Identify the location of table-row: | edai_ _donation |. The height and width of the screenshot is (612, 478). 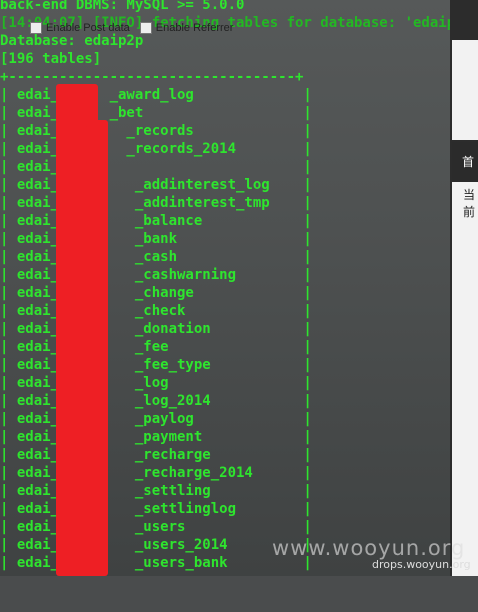
(156, 329).